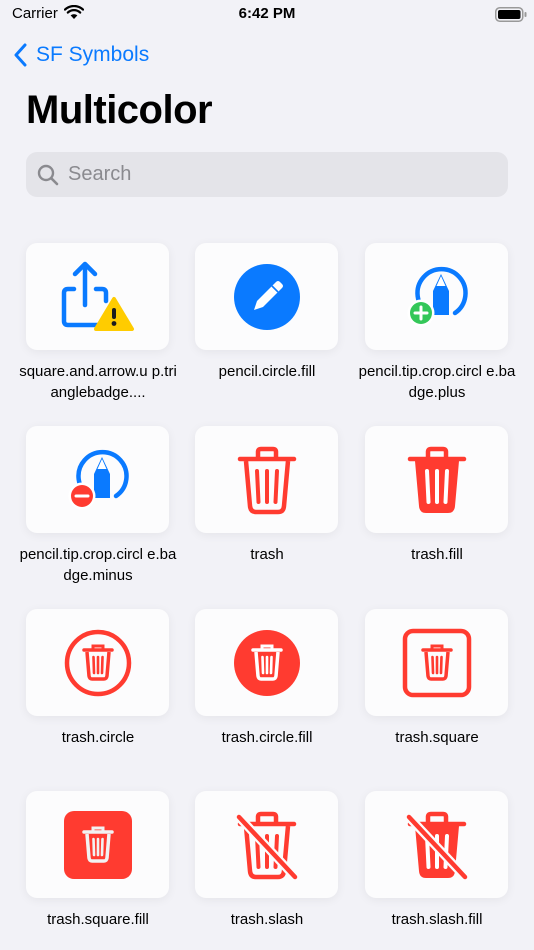 Image resolution: width=534 pixels, height=950 pixels. I want to click on symbol-label: trash.square, so click(437, 737).